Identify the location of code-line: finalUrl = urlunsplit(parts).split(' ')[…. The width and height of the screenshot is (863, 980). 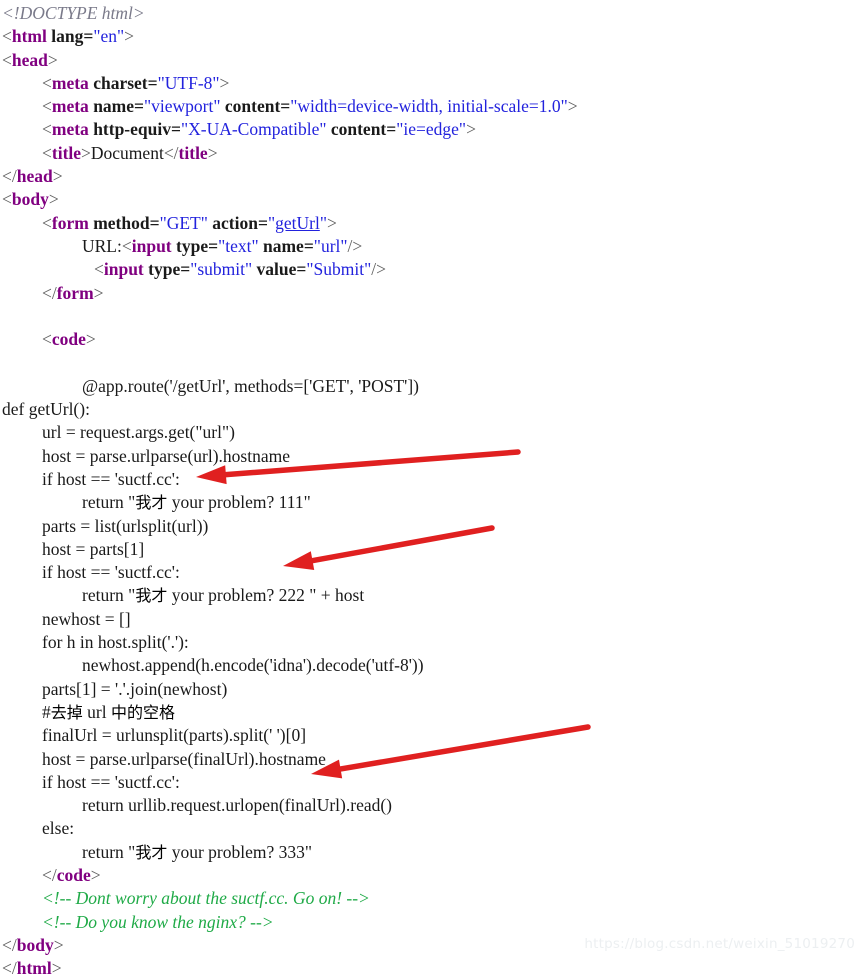
(432, 735).